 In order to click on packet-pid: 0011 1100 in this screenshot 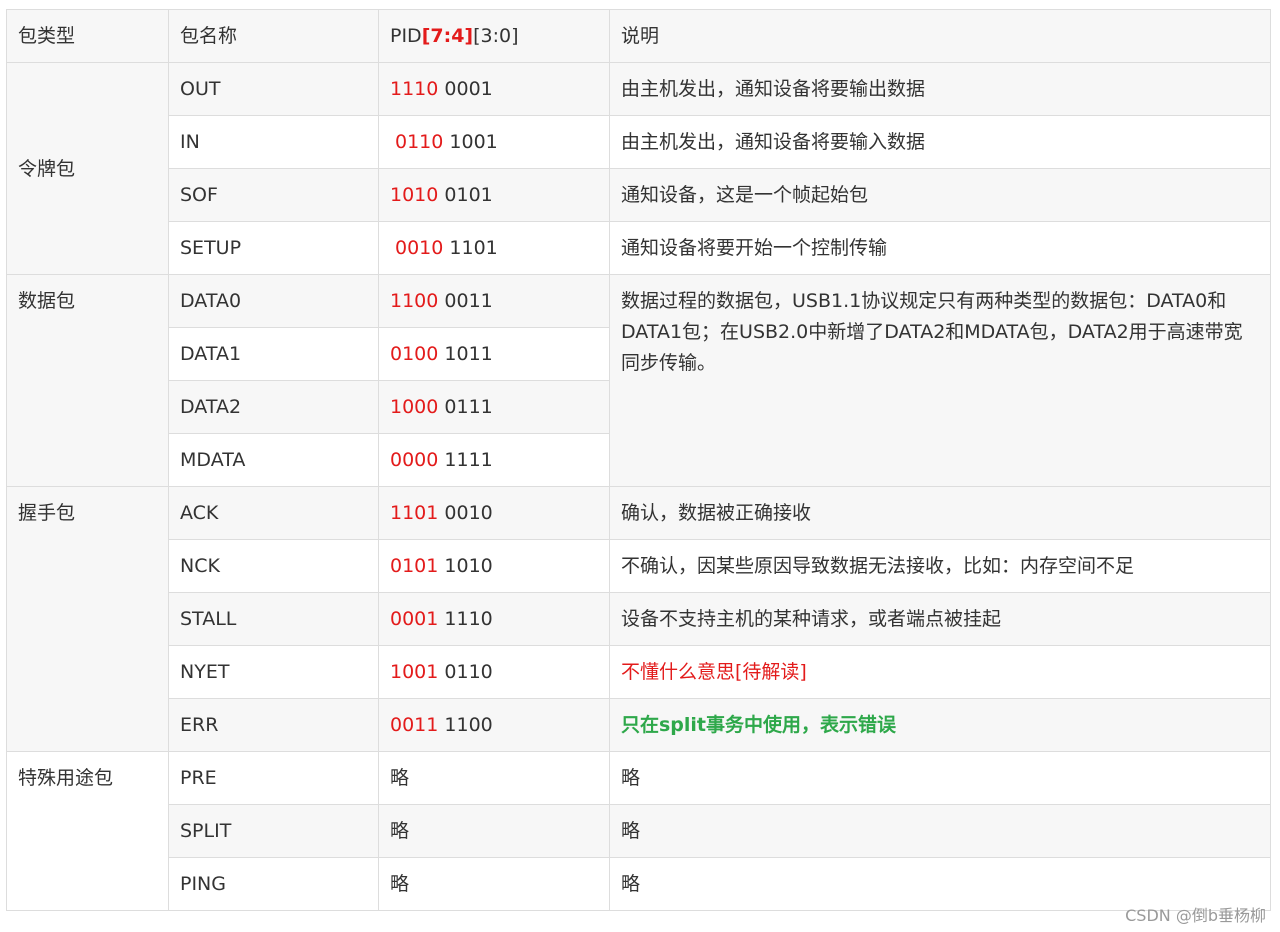, I will do `click(494, 725)`.